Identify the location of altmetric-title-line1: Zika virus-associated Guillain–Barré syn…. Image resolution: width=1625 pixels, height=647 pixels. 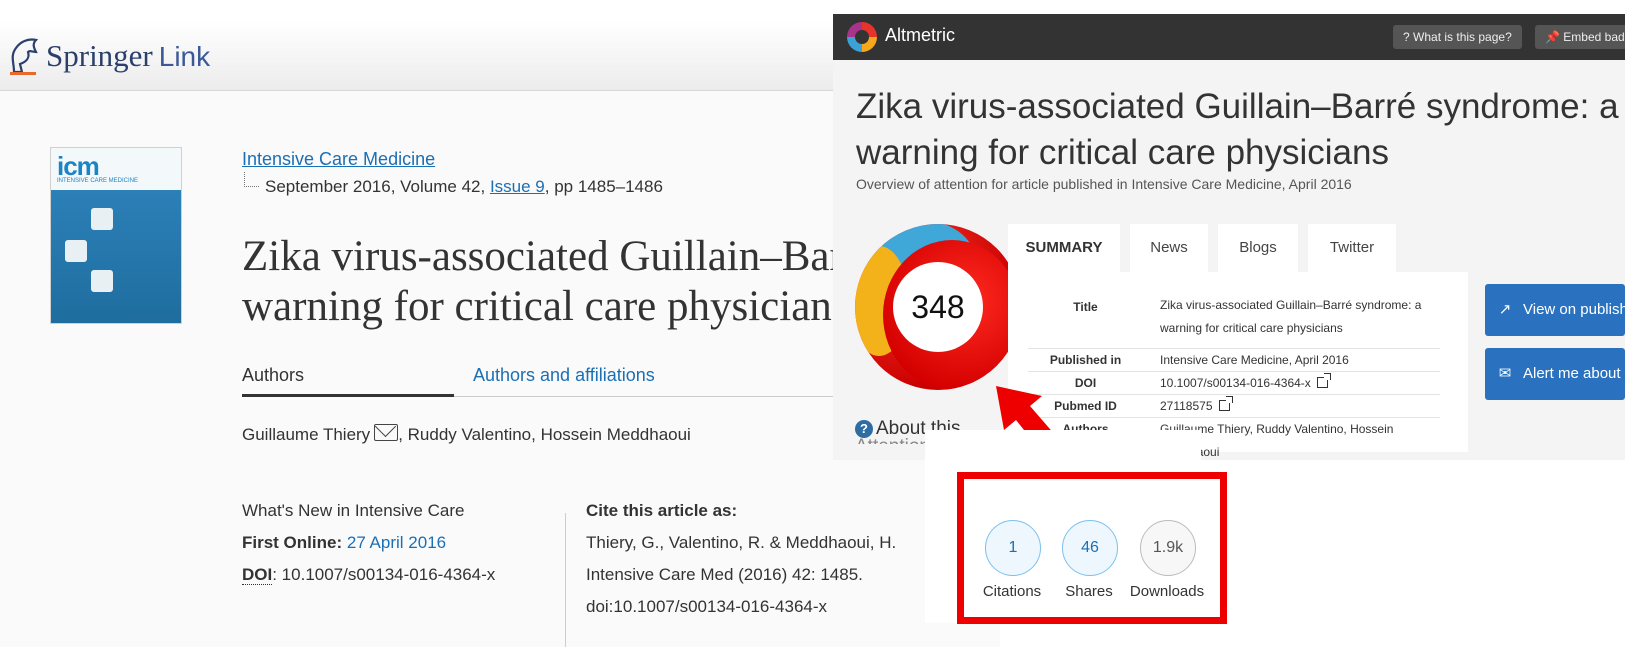
(1237, 106).